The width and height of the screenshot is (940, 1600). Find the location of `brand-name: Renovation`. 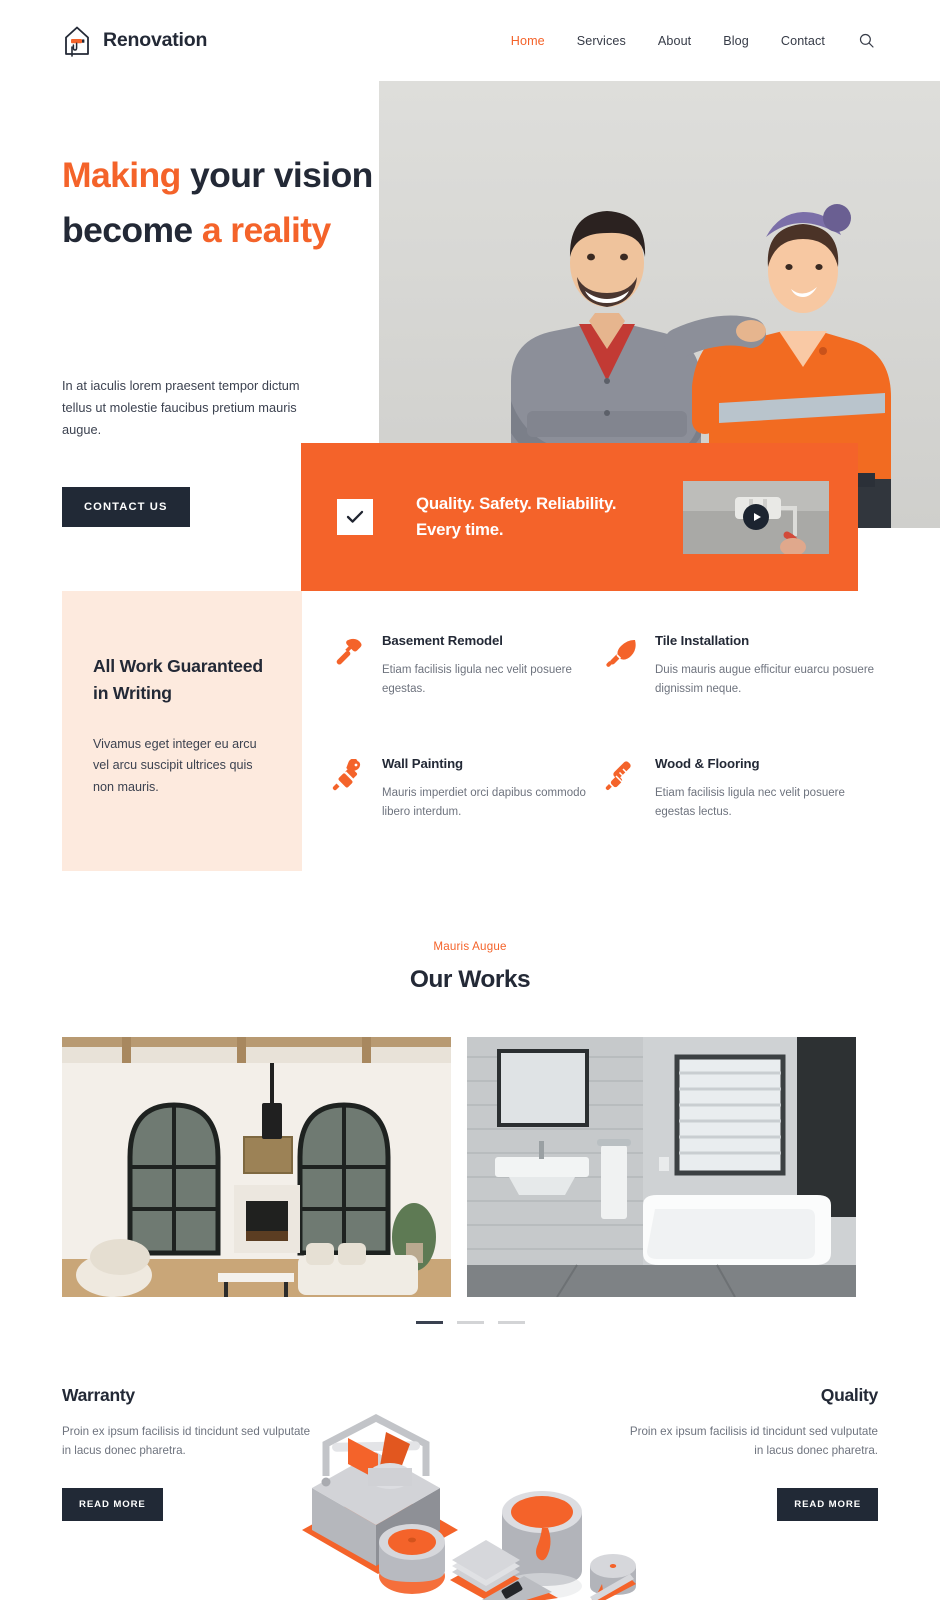

brand-name: Renovation is located at coordinates (155, 40).